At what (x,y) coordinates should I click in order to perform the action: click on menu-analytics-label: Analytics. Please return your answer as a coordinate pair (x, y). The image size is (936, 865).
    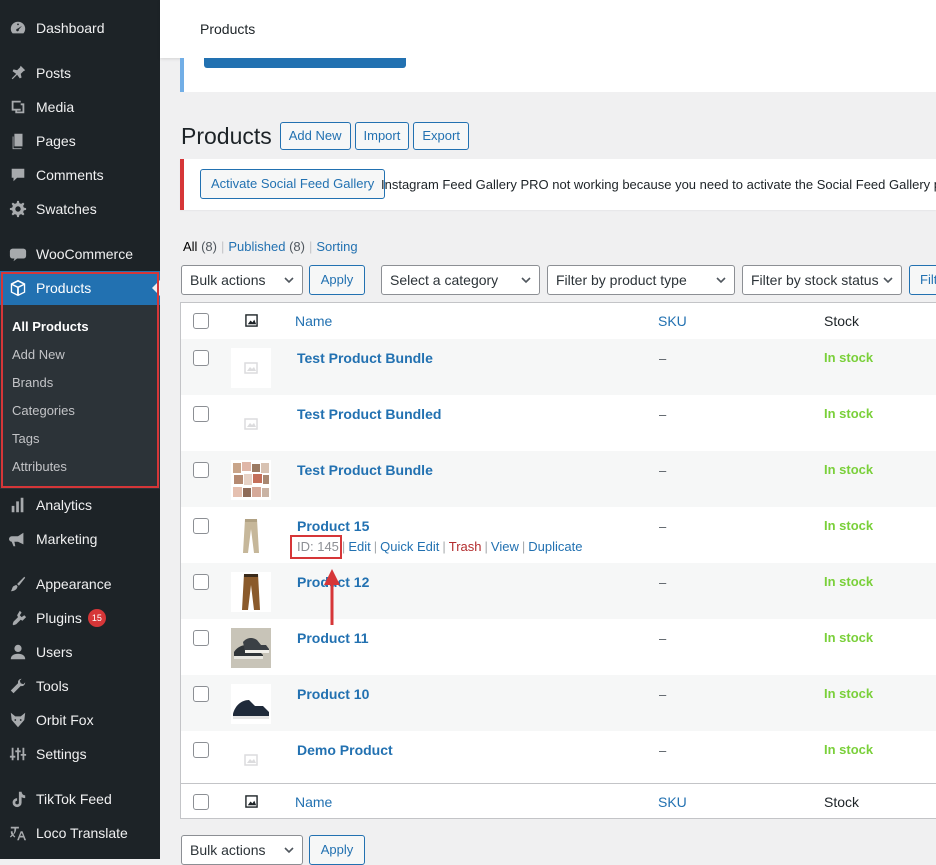
    Looking at the image, I should click on (64, 505).